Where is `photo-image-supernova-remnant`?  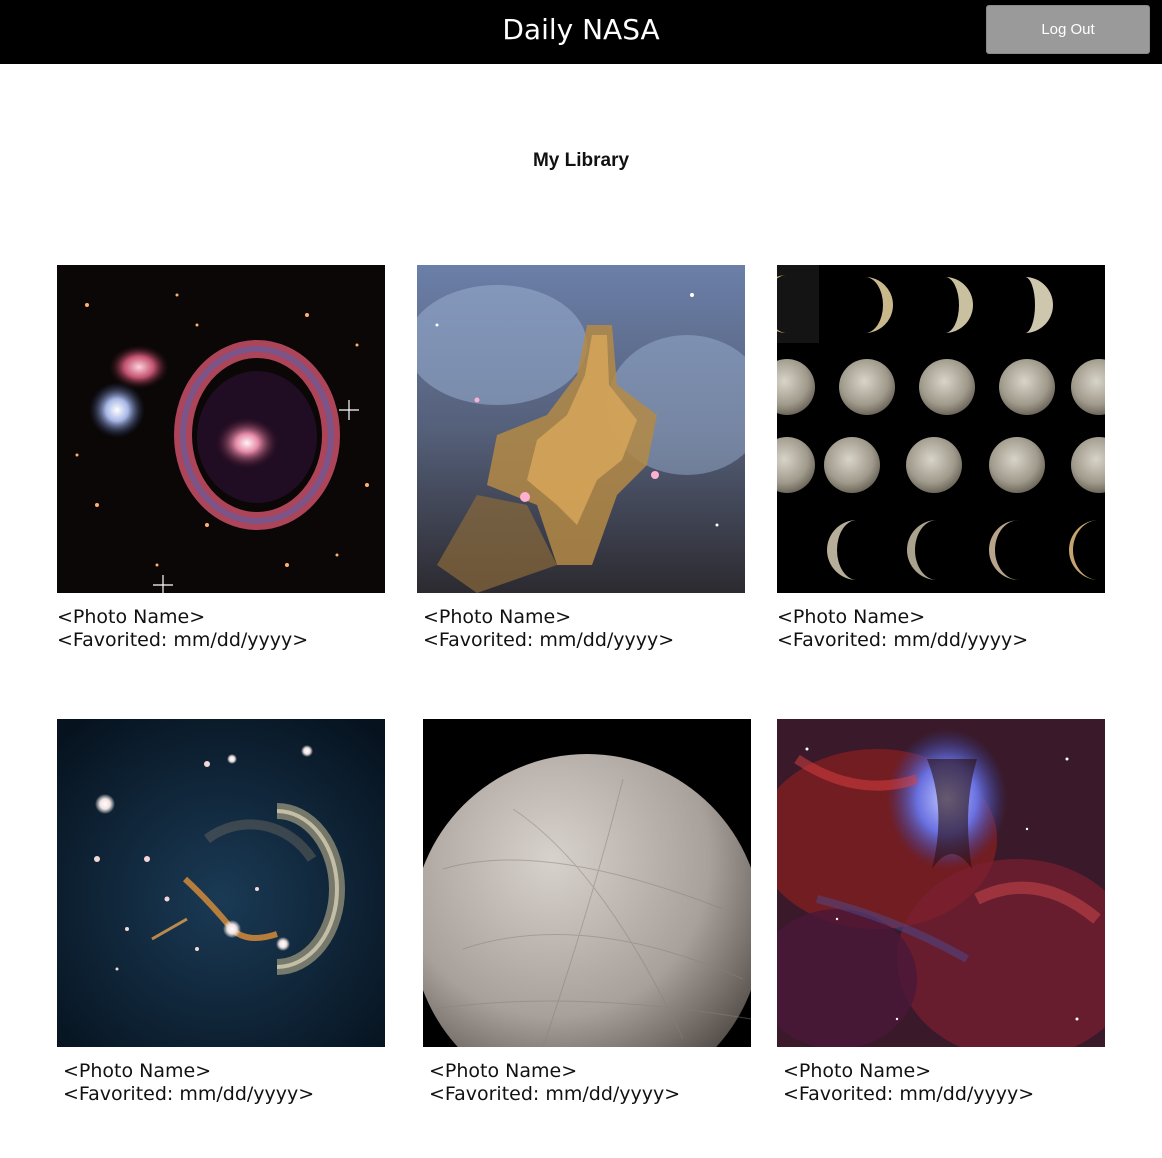
photo-image-supernova-remnant is located at coordinates (221, 883).